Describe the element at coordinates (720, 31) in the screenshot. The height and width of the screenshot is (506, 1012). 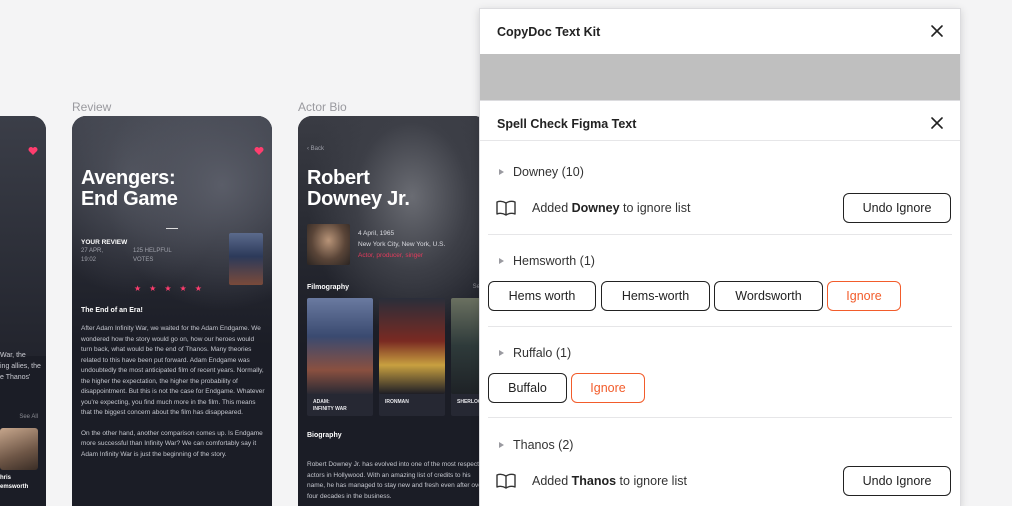
I see `panel-header: CopyDoc Text Kit` at that location.